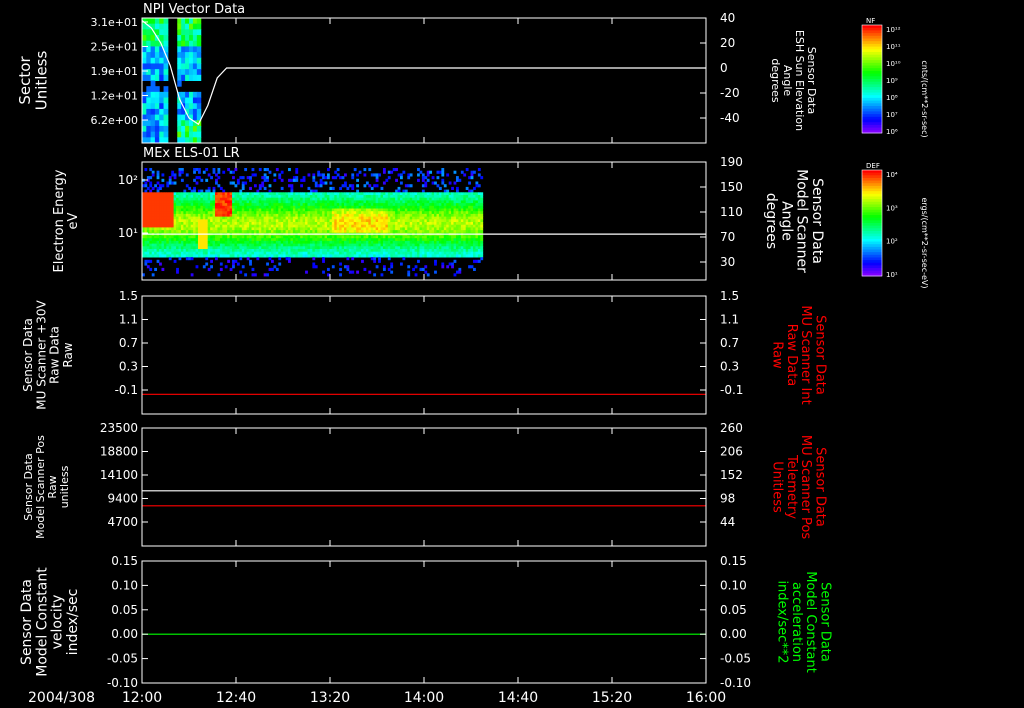  I want to click on right-tick-label: 0.05, so click(733, 610).